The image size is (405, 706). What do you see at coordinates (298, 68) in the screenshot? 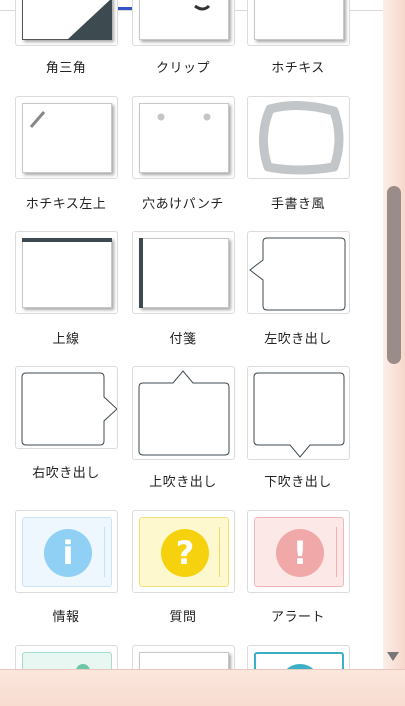
I see `style-label: ホチキス` at bounding box center [298, 68].